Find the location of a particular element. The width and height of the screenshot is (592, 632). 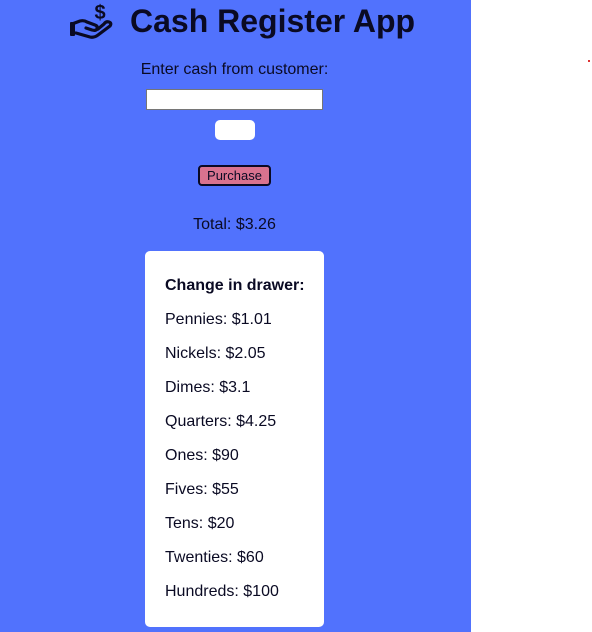

drawer-item-twenties: Twenties: $60 is located at coordinates (214, 557).